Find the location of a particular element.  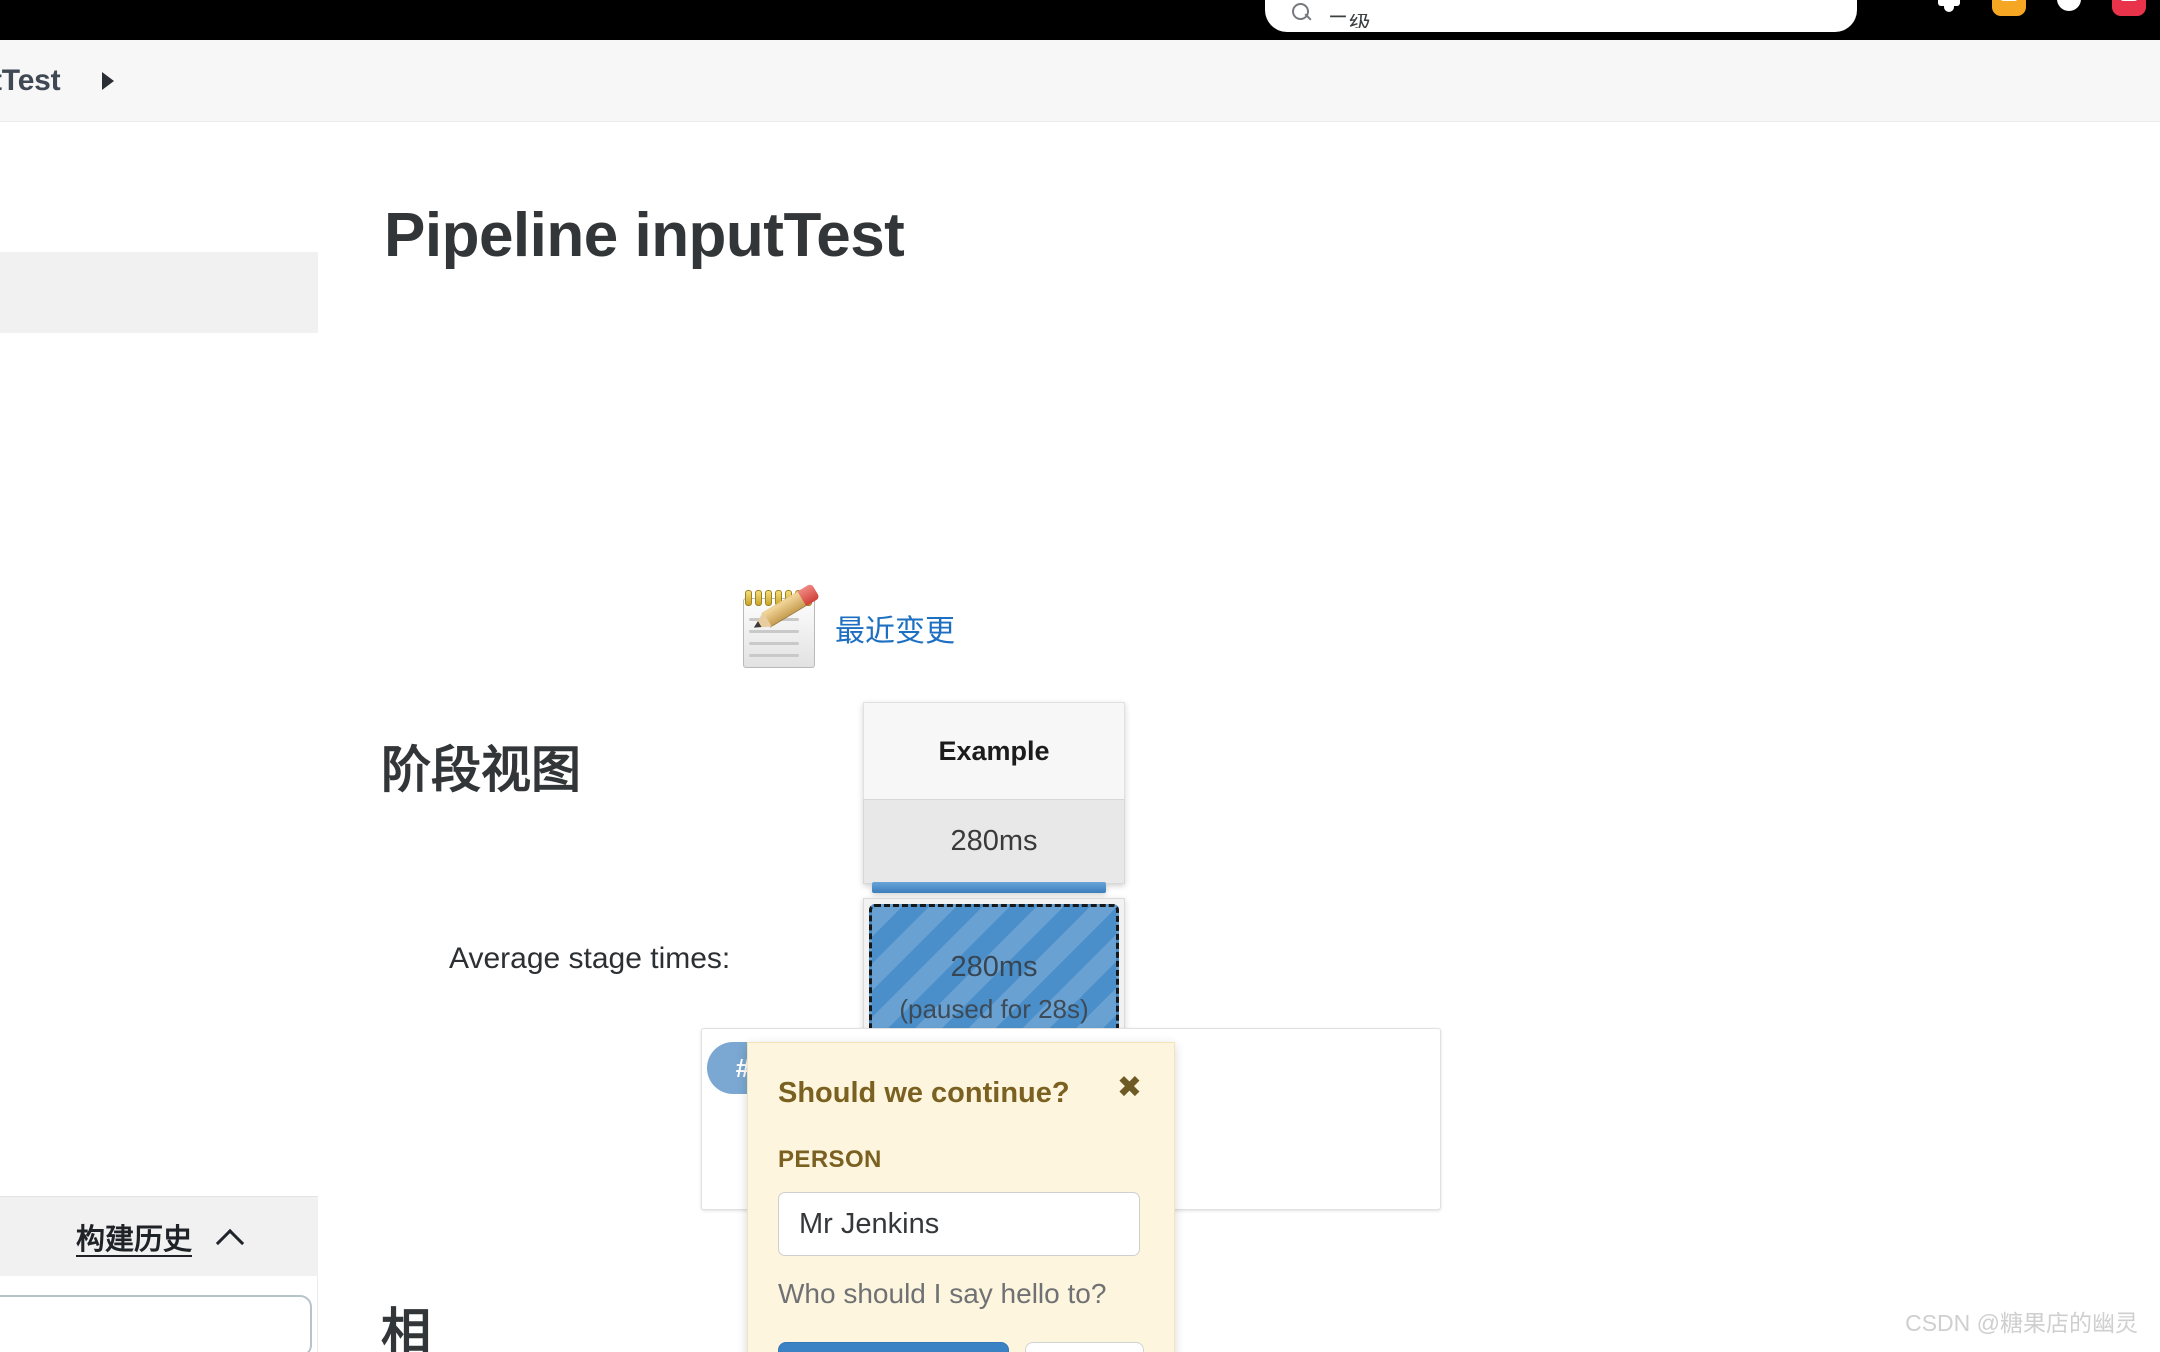

watermark: CSDN @糖果店的幽灵 is located at coordinates (2021, 1323).